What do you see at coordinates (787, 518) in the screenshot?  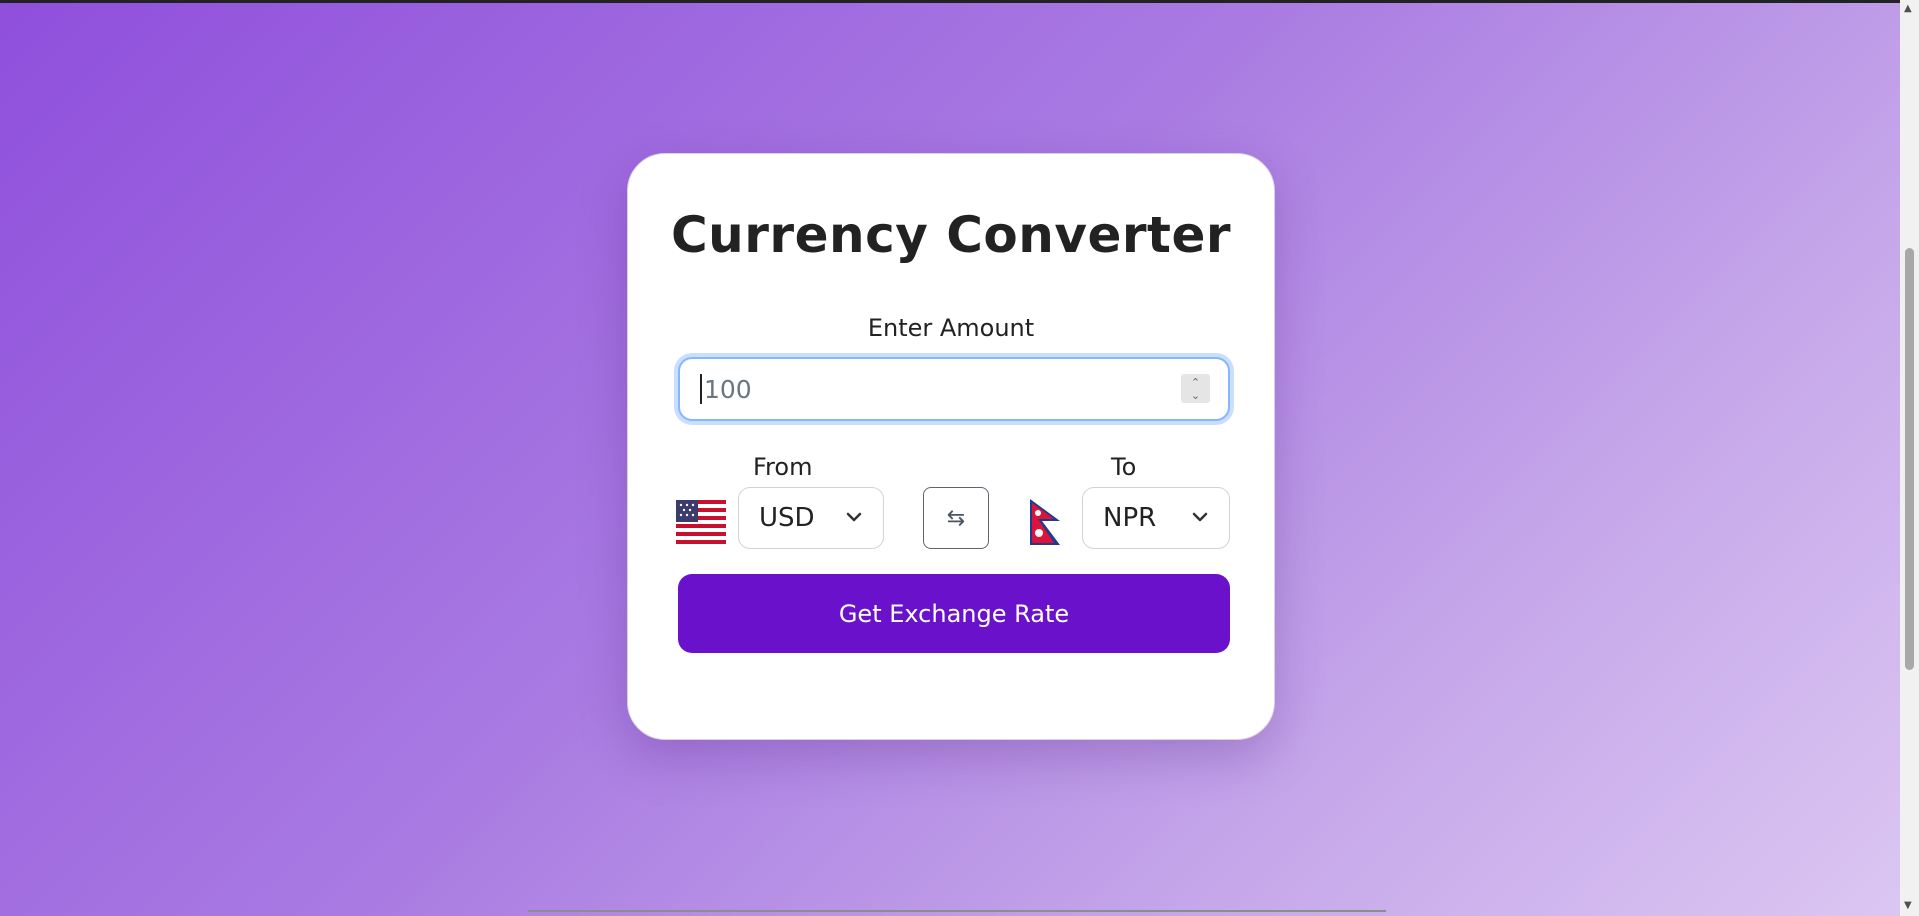 I see `from-currency-value: USD` at bounding box center [787, 518].